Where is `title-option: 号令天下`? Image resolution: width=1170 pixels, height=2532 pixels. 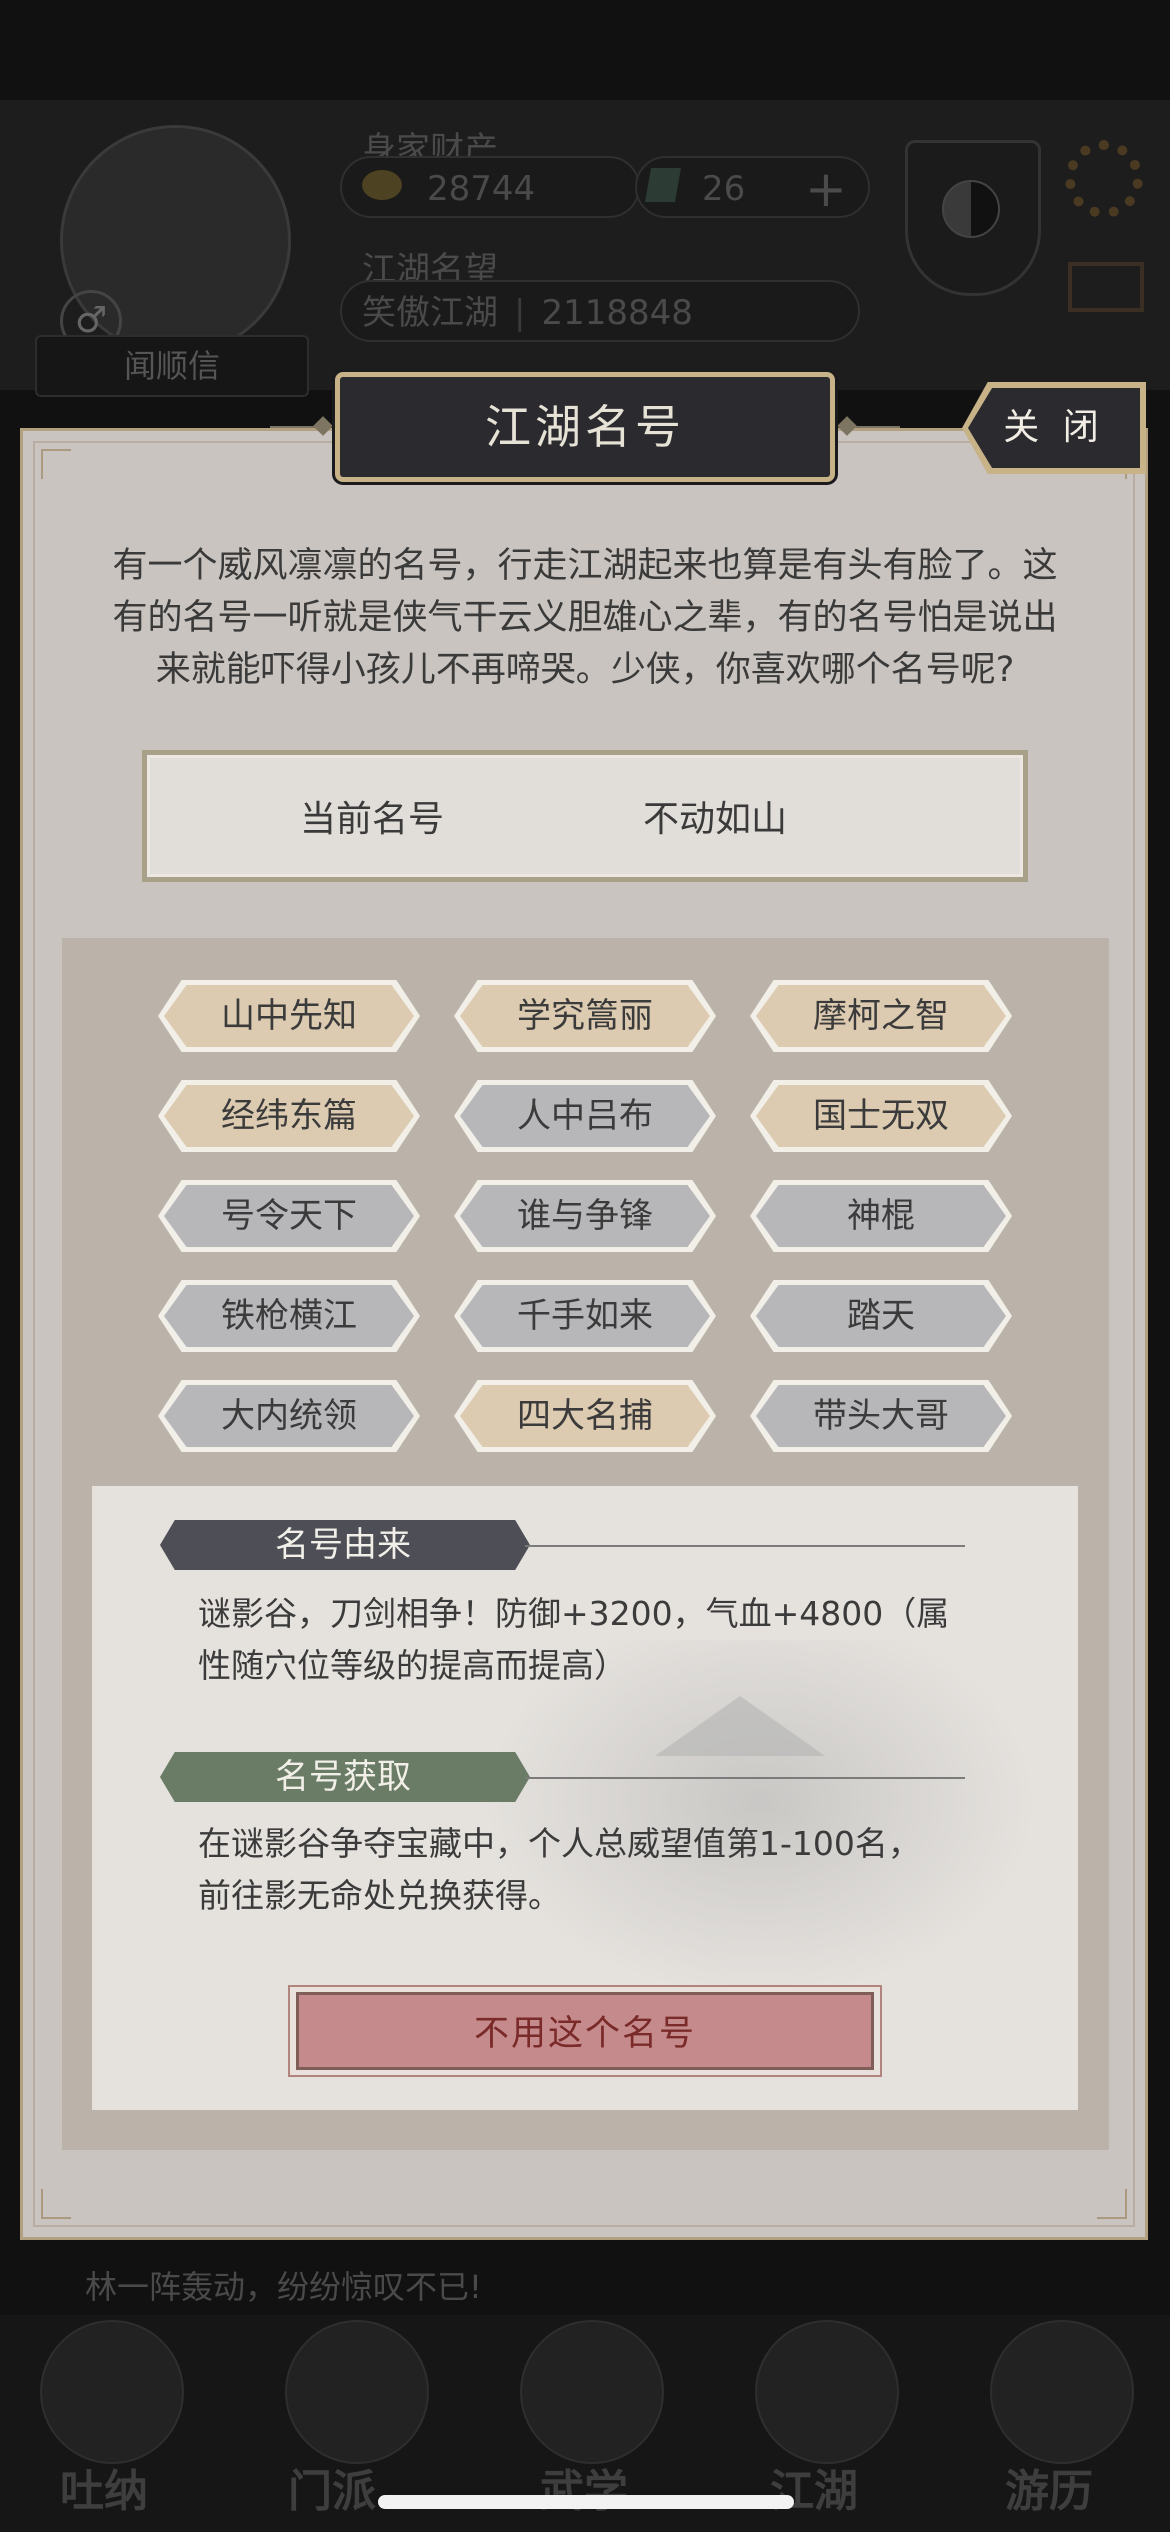 title-option: 号令天下 is located at coordinates (289, 1216).